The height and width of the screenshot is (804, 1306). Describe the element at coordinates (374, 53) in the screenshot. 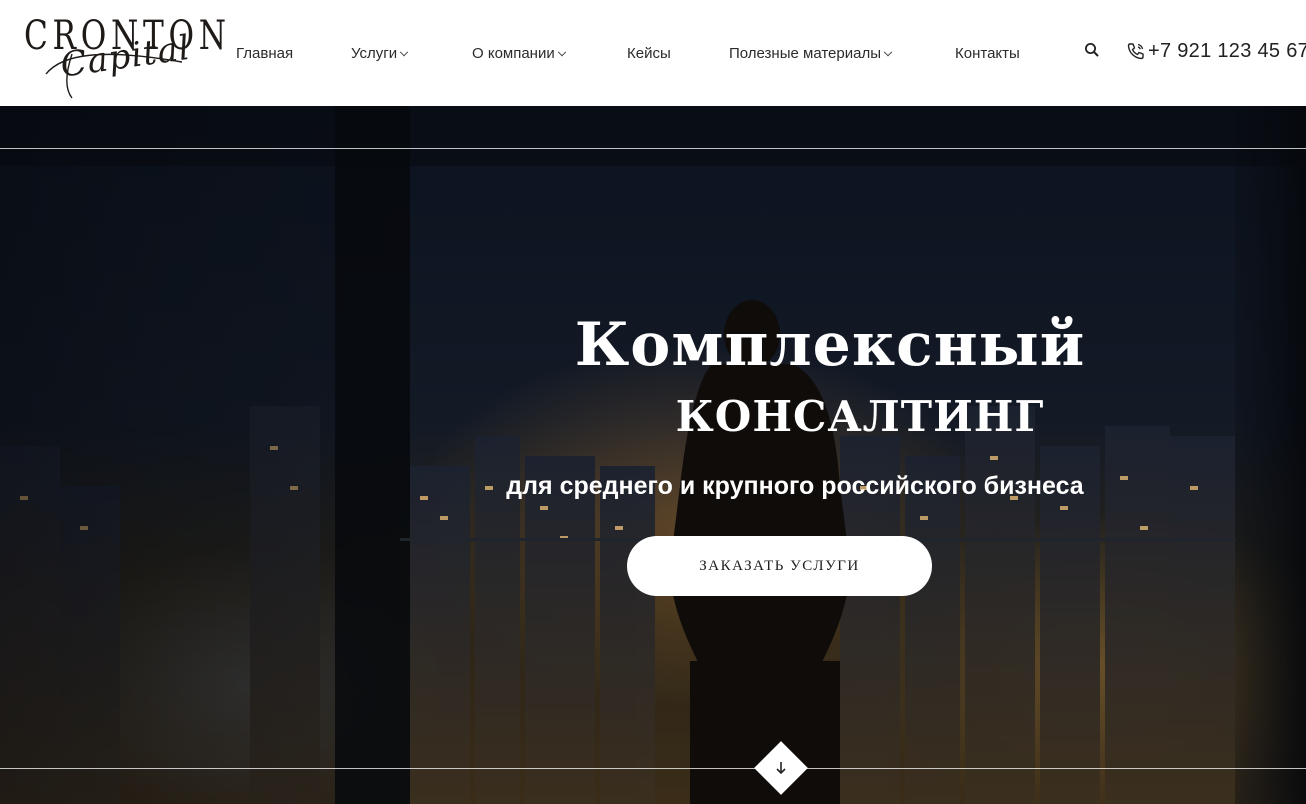

I see `nav-item-label: Услуги` at that location.